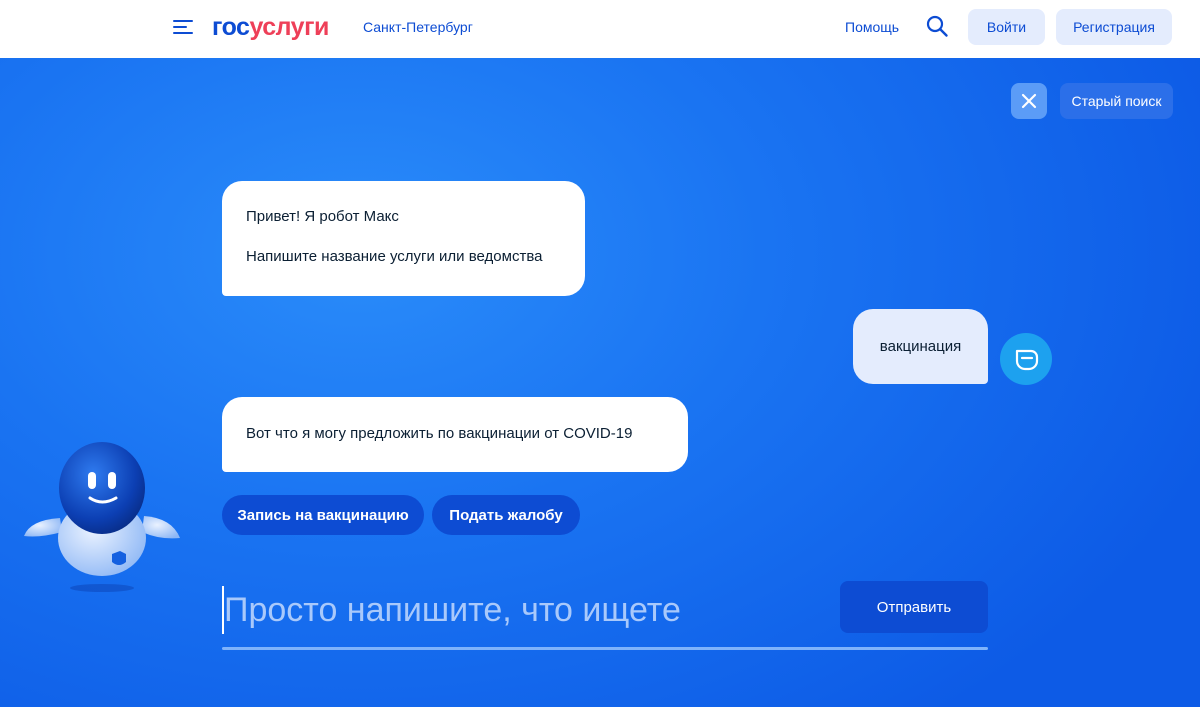  I want to click on vaccination-signup-button: Запись на вакцинацию, so click(323, 515).